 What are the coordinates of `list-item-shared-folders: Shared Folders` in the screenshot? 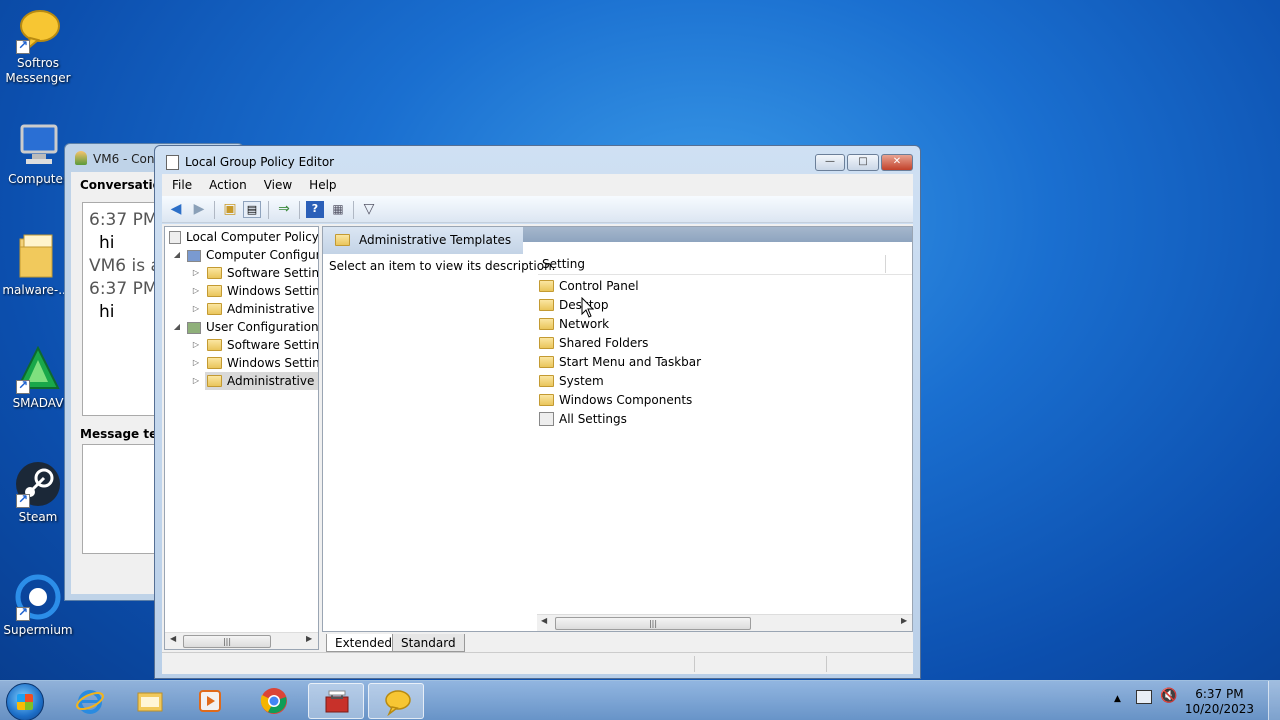 It's located at (593, 343).